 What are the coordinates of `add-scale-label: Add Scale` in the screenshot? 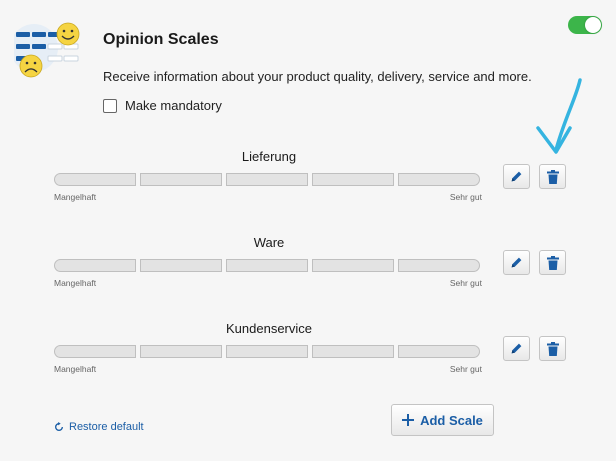 It's located at (451, 420).